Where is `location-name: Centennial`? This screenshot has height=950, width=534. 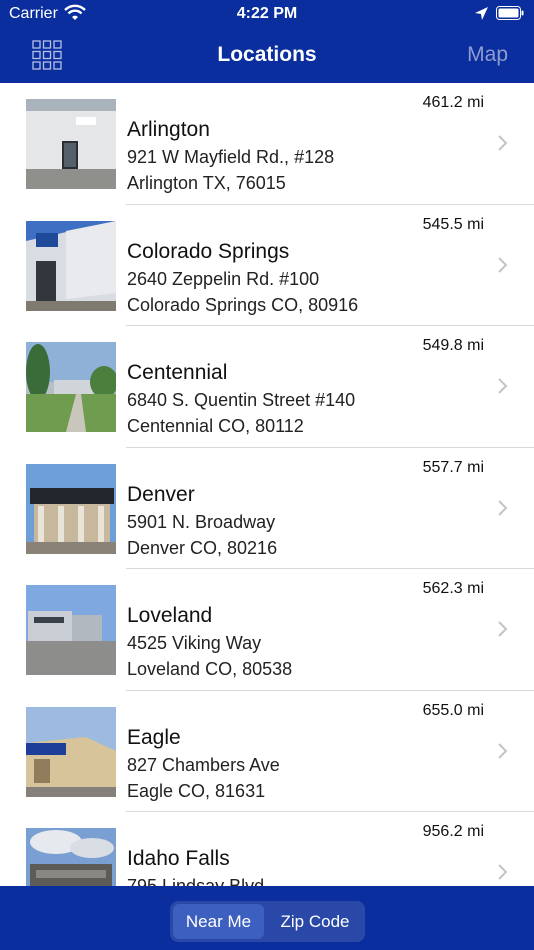
location-name: Centennial is located at coordinates (177, 372).